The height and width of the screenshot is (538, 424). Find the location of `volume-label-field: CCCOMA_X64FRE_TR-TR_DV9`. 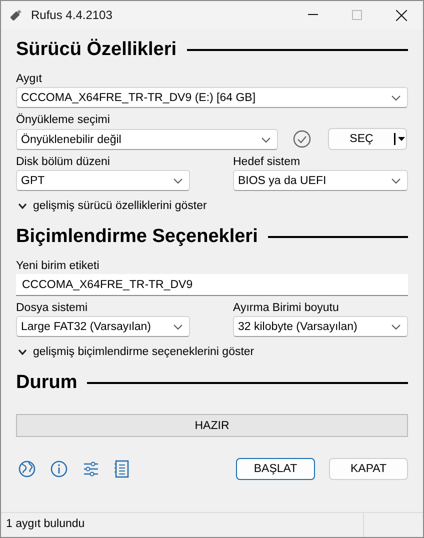

volume-label-field: CCCOMA_X64FRE_TR-TR_DV9 is located at coordinates (212, 285).